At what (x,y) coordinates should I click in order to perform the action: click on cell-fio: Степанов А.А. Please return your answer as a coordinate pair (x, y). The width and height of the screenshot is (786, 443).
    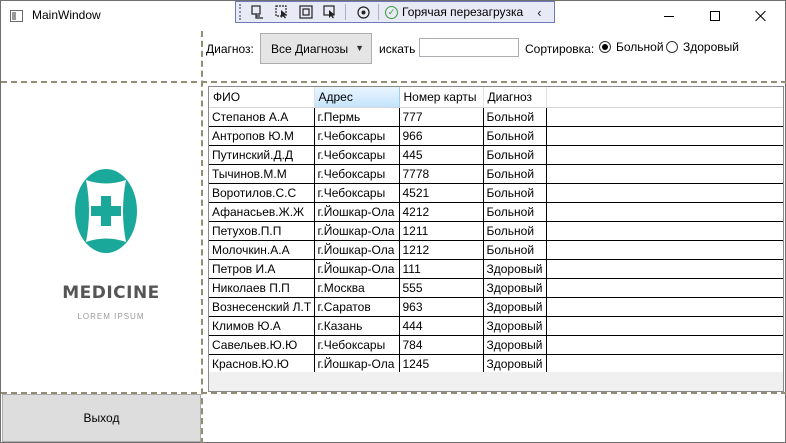
    Looking at the image, I should click on (262, 117).